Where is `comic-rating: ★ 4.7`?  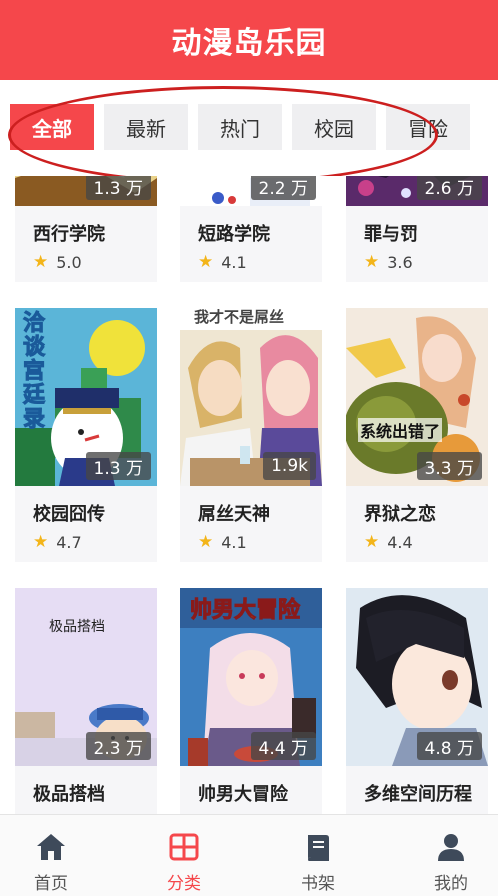
comic-rating: ★ 4.7 is located at coordinates (57, 542).